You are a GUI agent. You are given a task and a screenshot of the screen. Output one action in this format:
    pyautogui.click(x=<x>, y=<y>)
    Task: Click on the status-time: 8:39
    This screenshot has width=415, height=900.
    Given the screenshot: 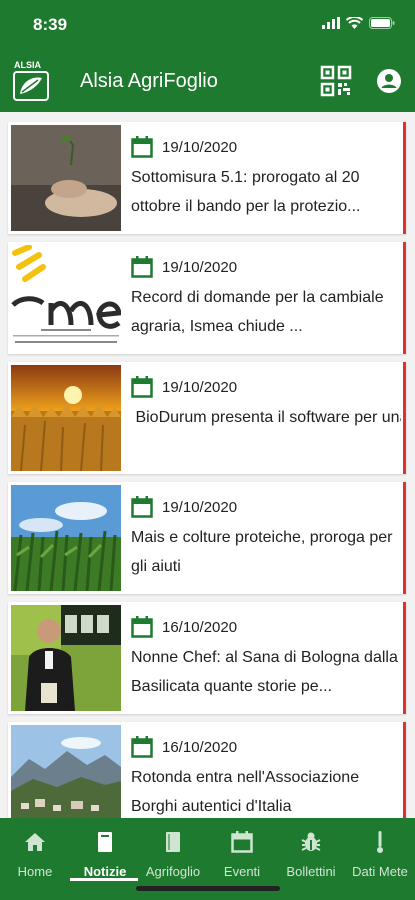 What is the action you would take?
    pyautogui.click(x=50, y=24)
    